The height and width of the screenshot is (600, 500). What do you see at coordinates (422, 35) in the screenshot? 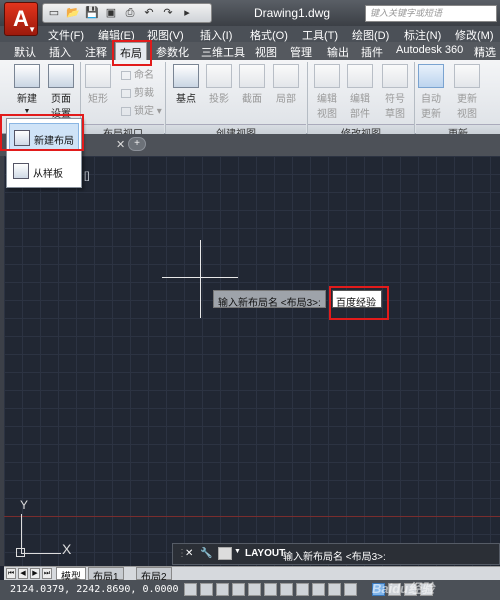
I see `menu-dimension: 标注(N)` at bounding box center [422, 35].